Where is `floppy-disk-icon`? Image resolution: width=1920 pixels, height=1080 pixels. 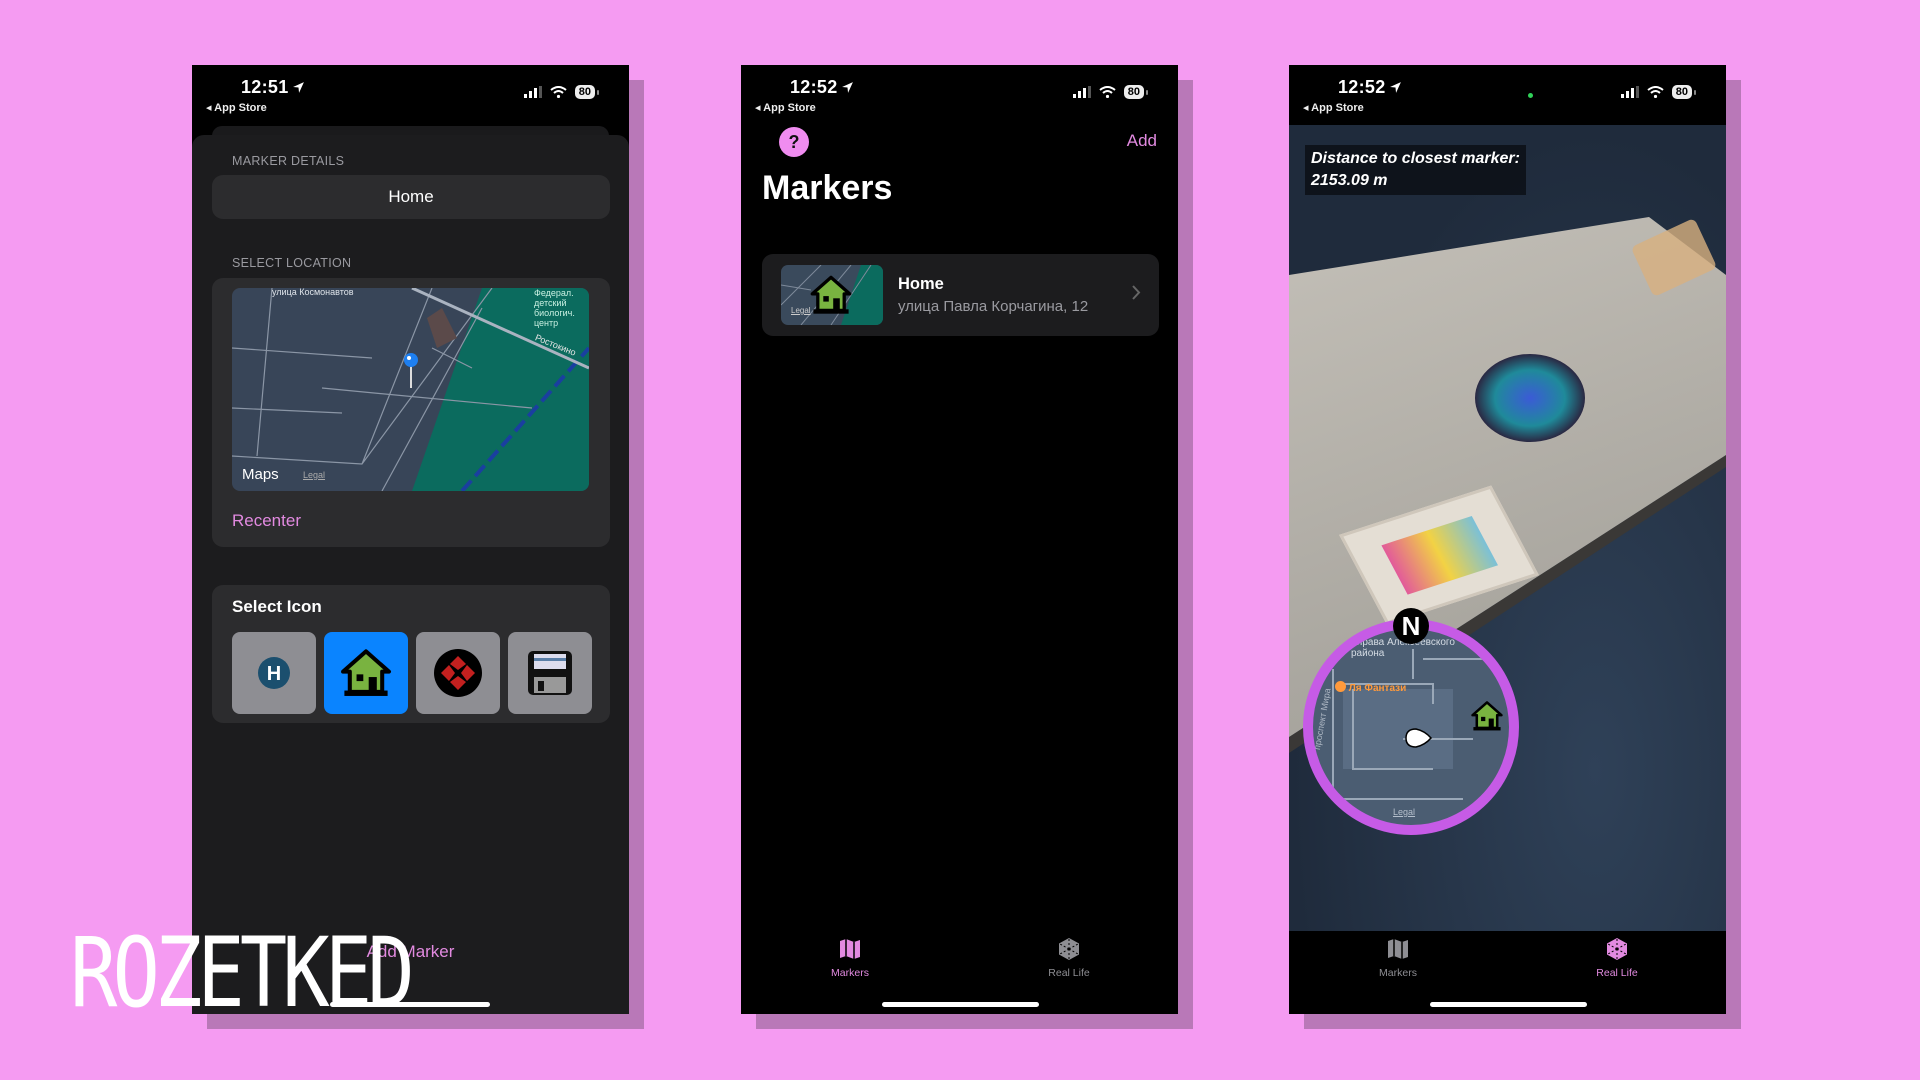 floppy-disk-icon is located at coordinates (550, 673).